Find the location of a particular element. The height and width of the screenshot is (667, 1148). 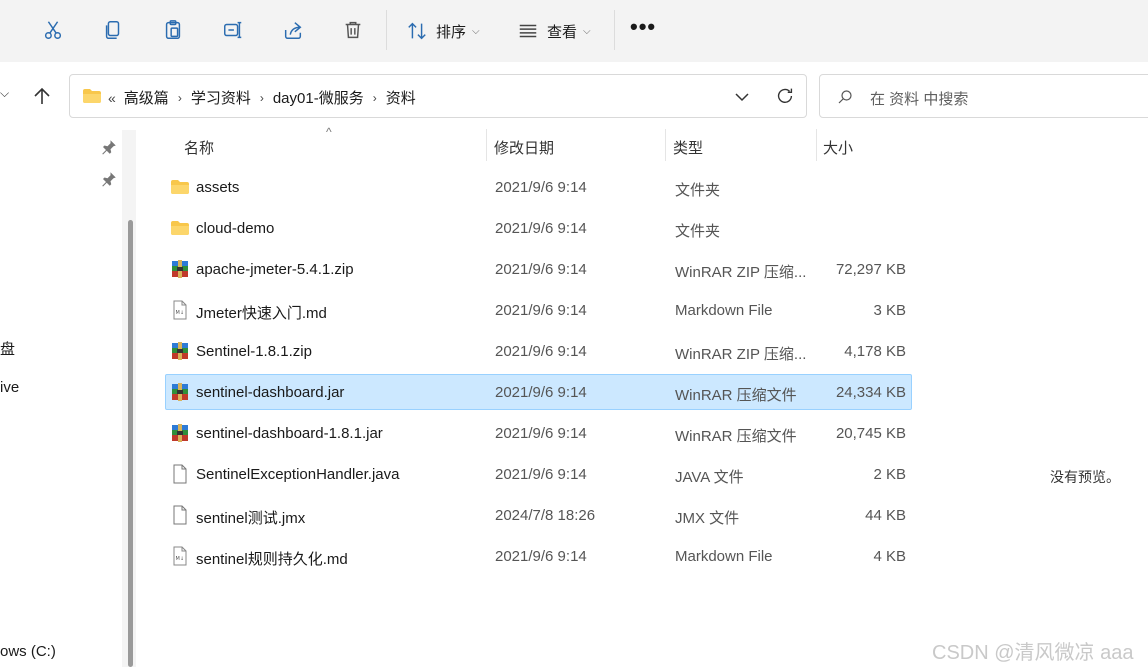

nav-item-drive-c: ows (C:) is located at coordinates (28, 651).